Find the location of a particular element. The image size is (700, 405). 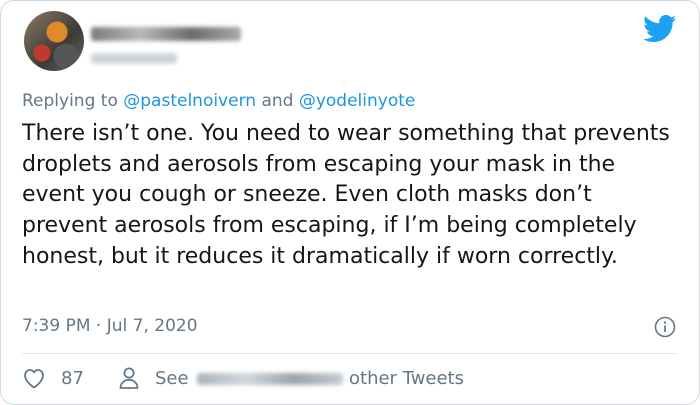

heart-icon is located at coordinates (34, 378).